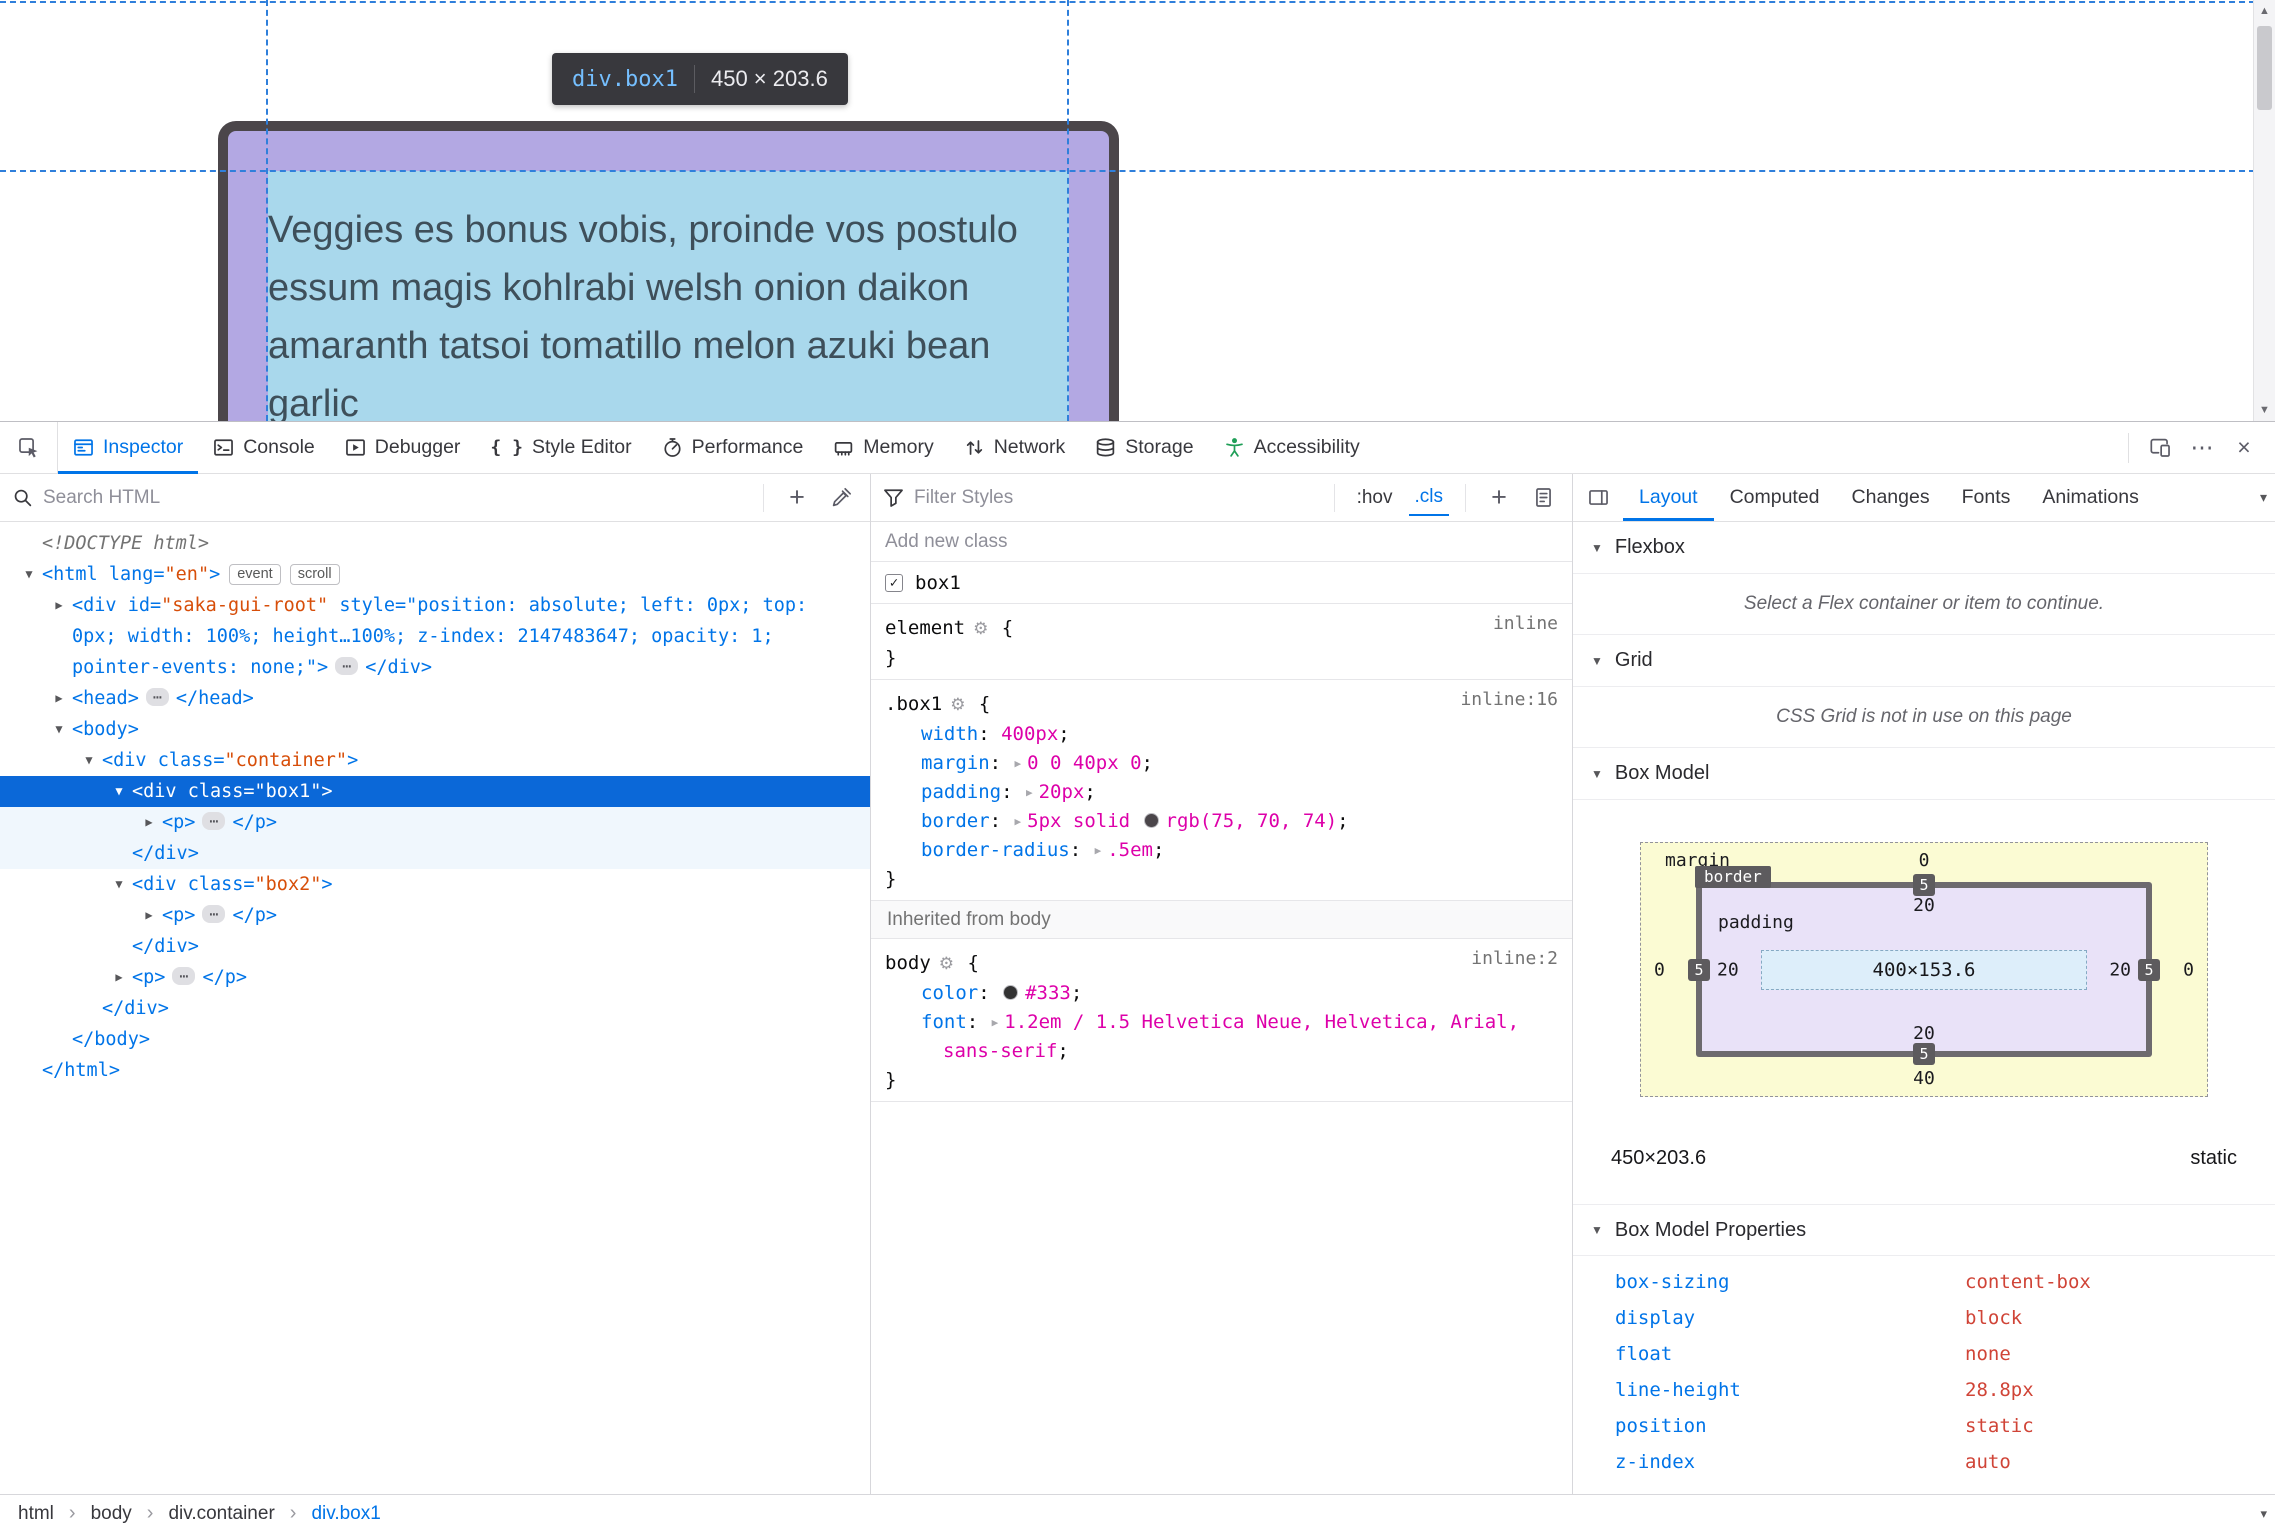 This screenshot has height=1532, width=2275. Describe the element at coordinates (1924, 1230) in the screenshot. I see `box-model-properties-header: ▼ Box Model Properties` at that location.